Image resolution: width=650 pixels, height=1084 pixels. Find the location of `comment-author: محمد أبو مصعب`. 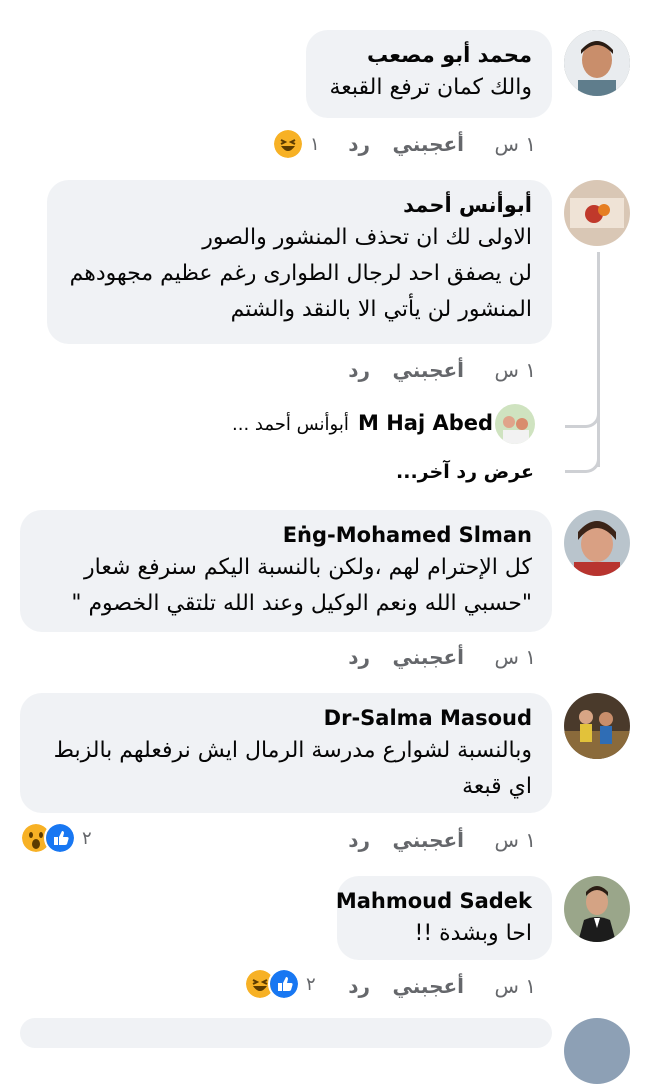

comment-author: محمد أبو مصعب is located at coordinates (429, 55).